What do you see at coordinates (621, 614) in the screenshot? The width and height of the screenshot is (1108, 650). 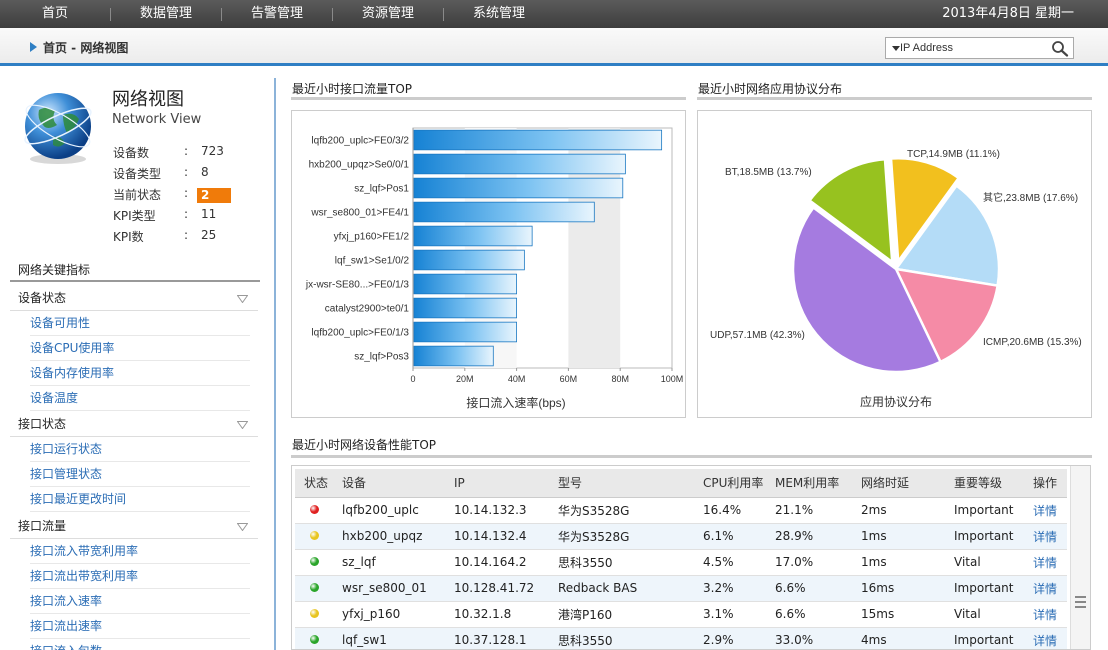 I see `cell-model: 港湾P160` at bounding box center [621, 614].